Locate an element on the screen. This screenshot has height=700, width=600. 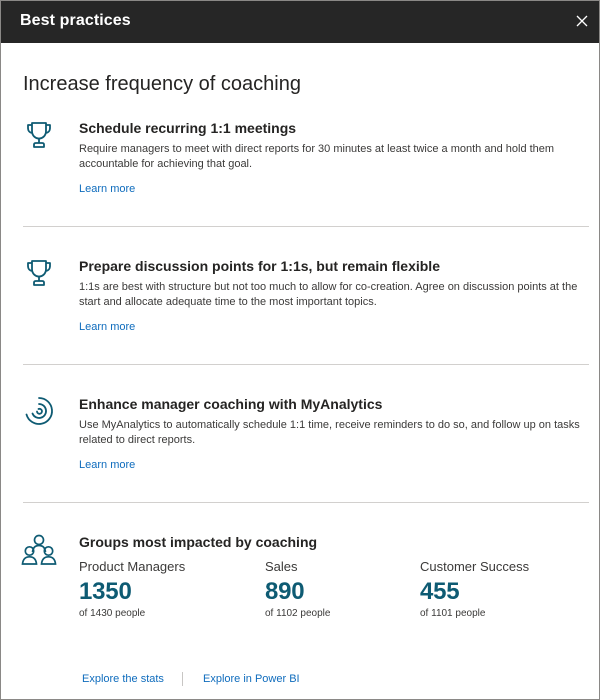
groups-title: Groups most impacted by coaching is located at coordinates (198, 542).